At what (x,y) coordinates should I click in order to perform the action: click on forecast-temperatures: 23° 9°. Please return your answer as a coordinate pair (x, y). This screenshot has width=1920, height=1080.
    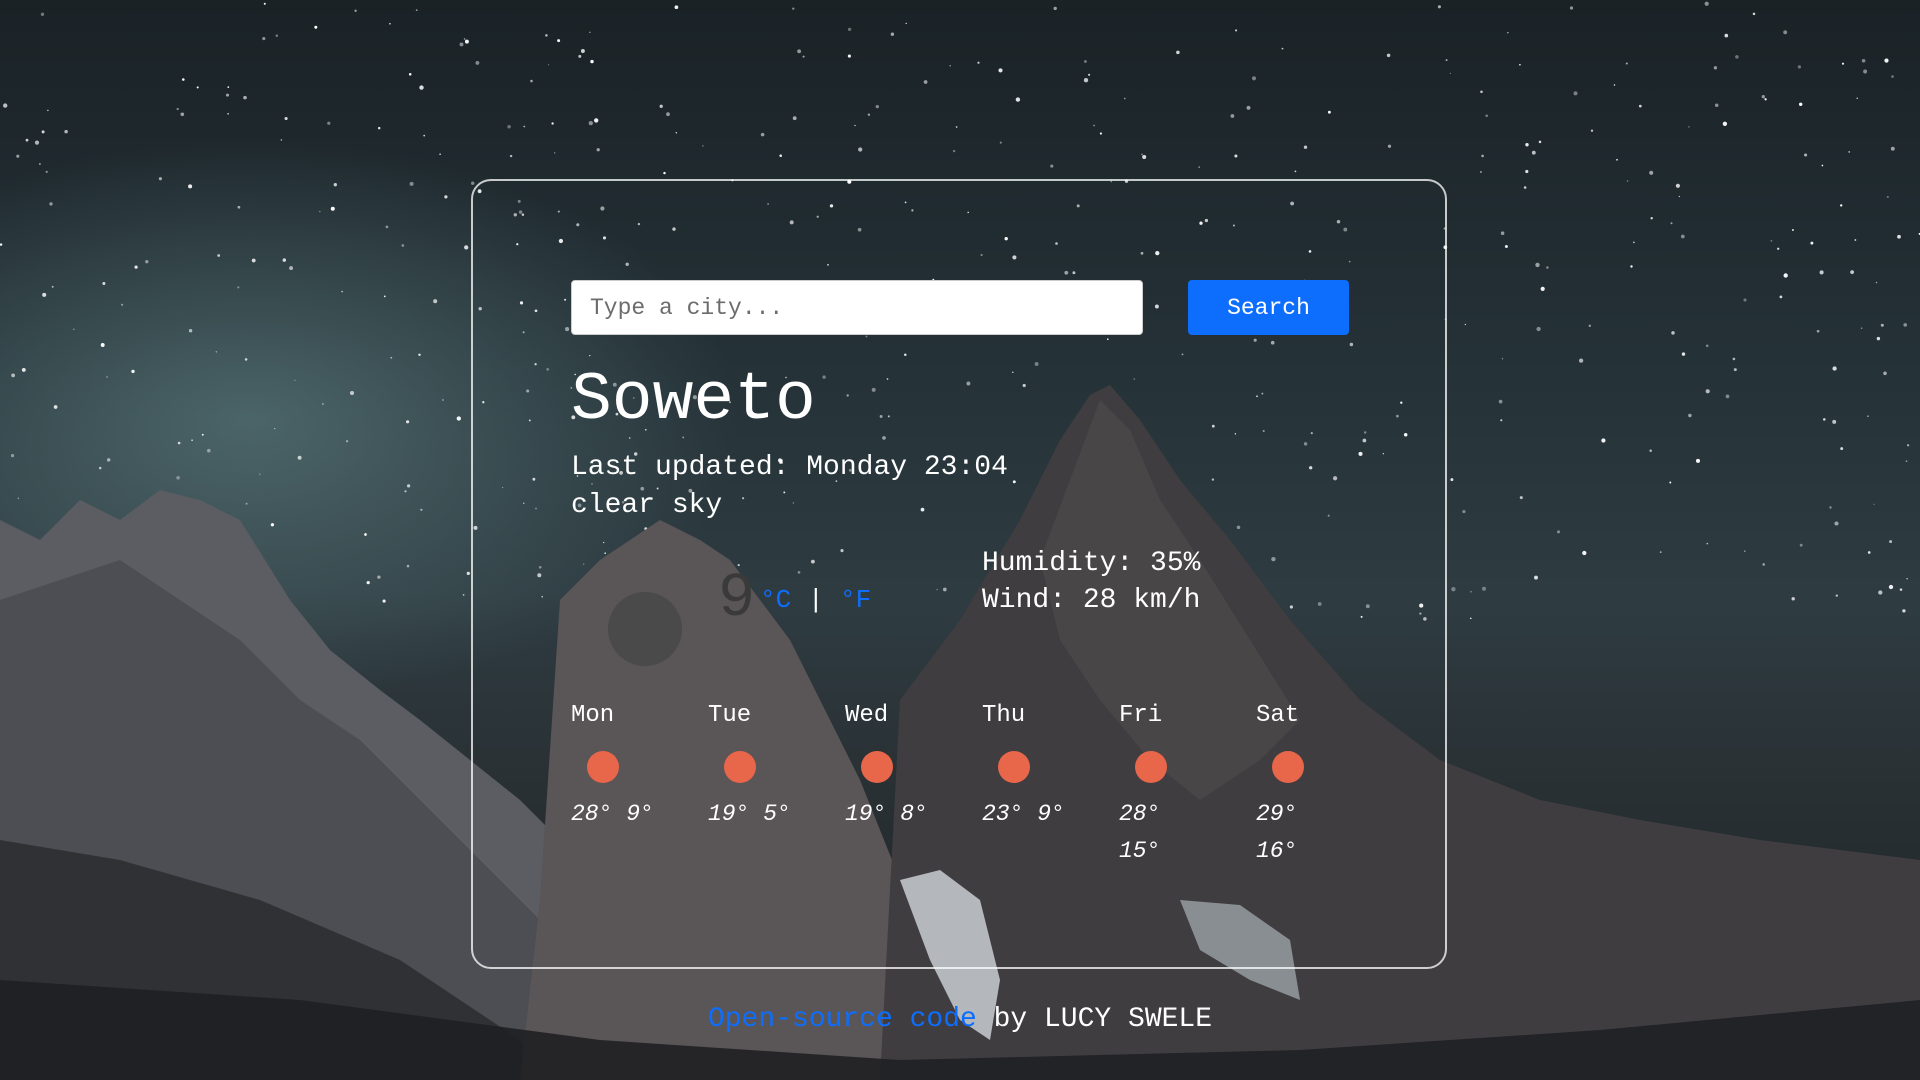
    Looking at the image, I should click on (1027, 814).